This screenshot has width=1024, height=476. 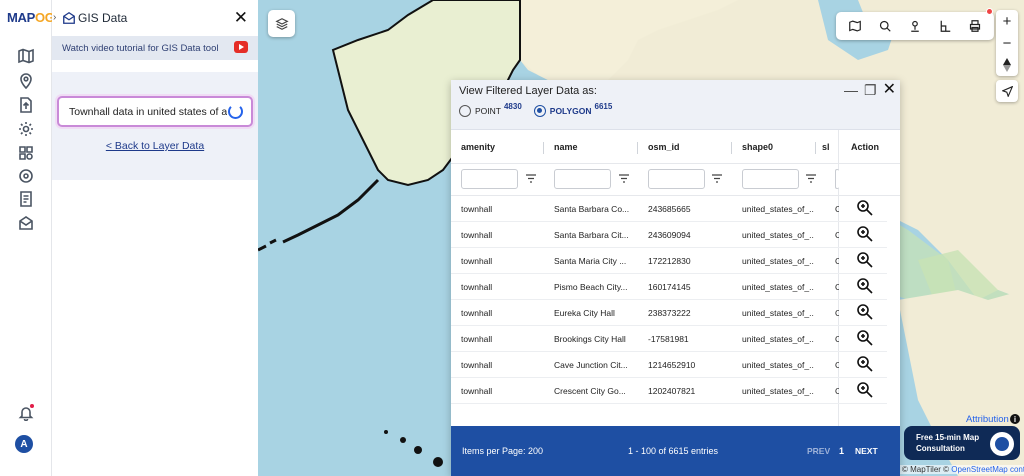 I want to click on user-location-icon, so click(x=915, y=26).